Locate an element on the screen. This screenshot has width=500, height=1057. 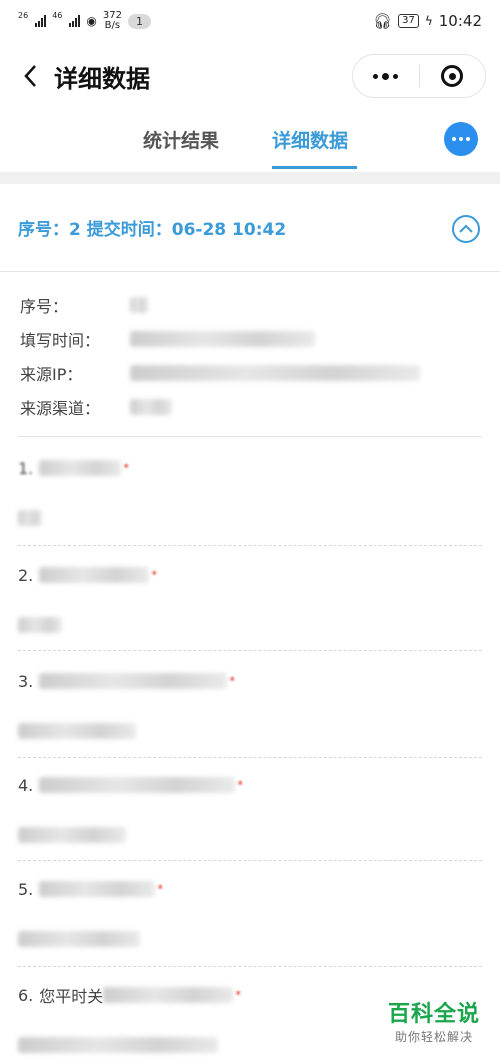
mini-program-capsule is located at coordinates (419, 76).